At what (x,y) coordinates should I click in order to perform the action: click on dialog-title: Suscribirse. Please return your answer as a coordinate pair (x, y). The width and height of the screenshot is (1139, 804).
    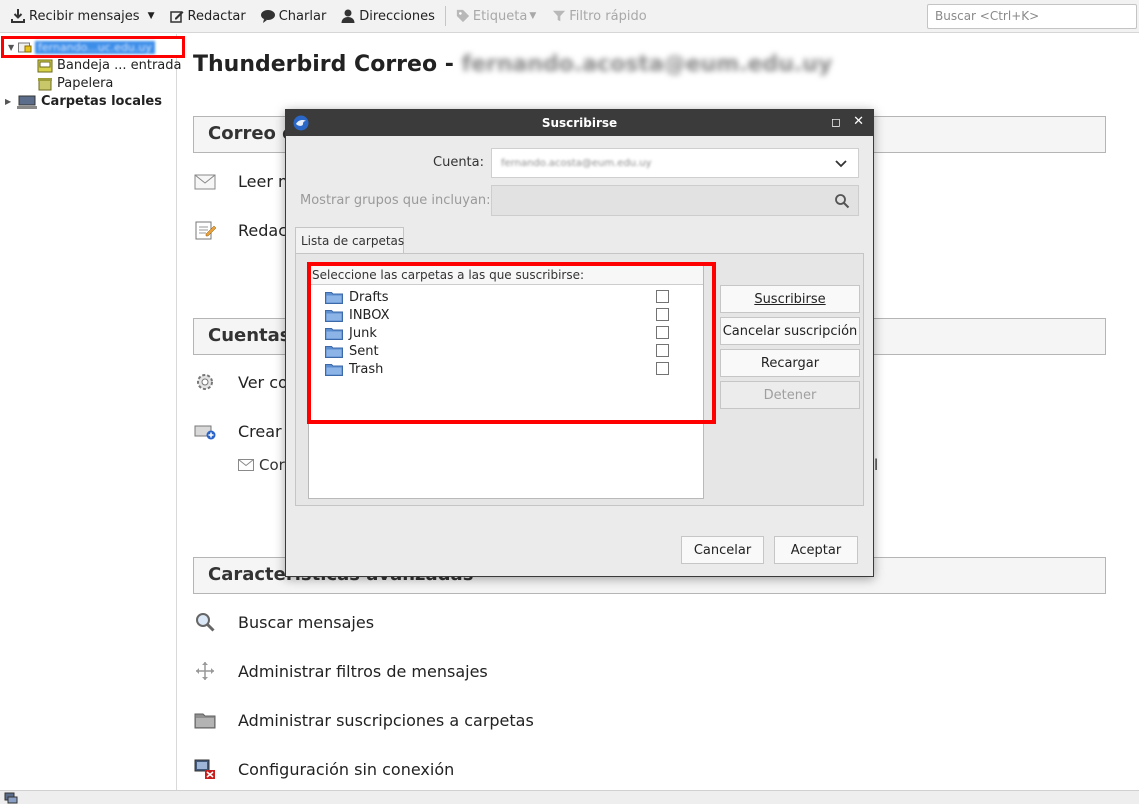
    Looking at the image, I should click on (579, 123).